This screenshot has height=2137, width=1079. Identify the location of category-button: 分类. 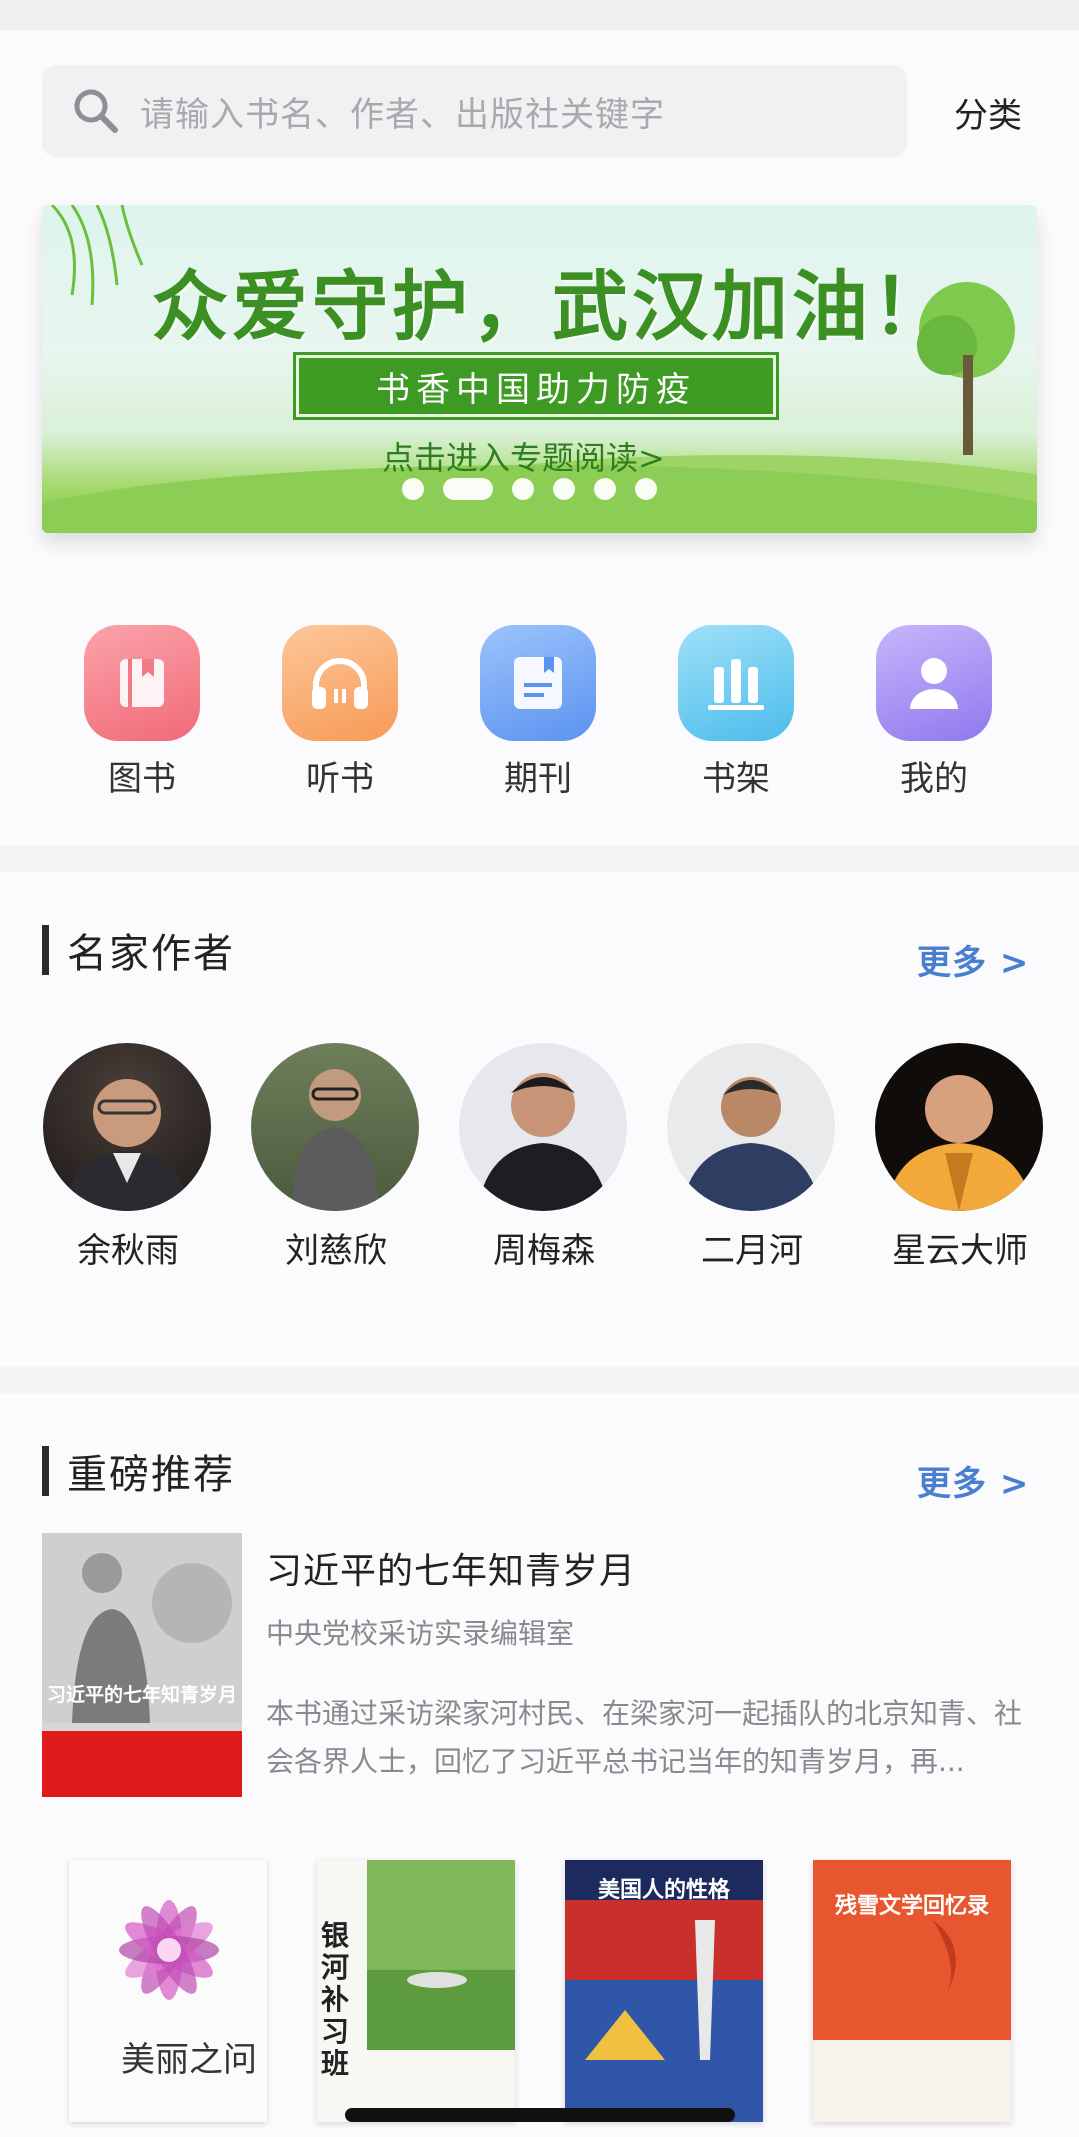
(988, 112).